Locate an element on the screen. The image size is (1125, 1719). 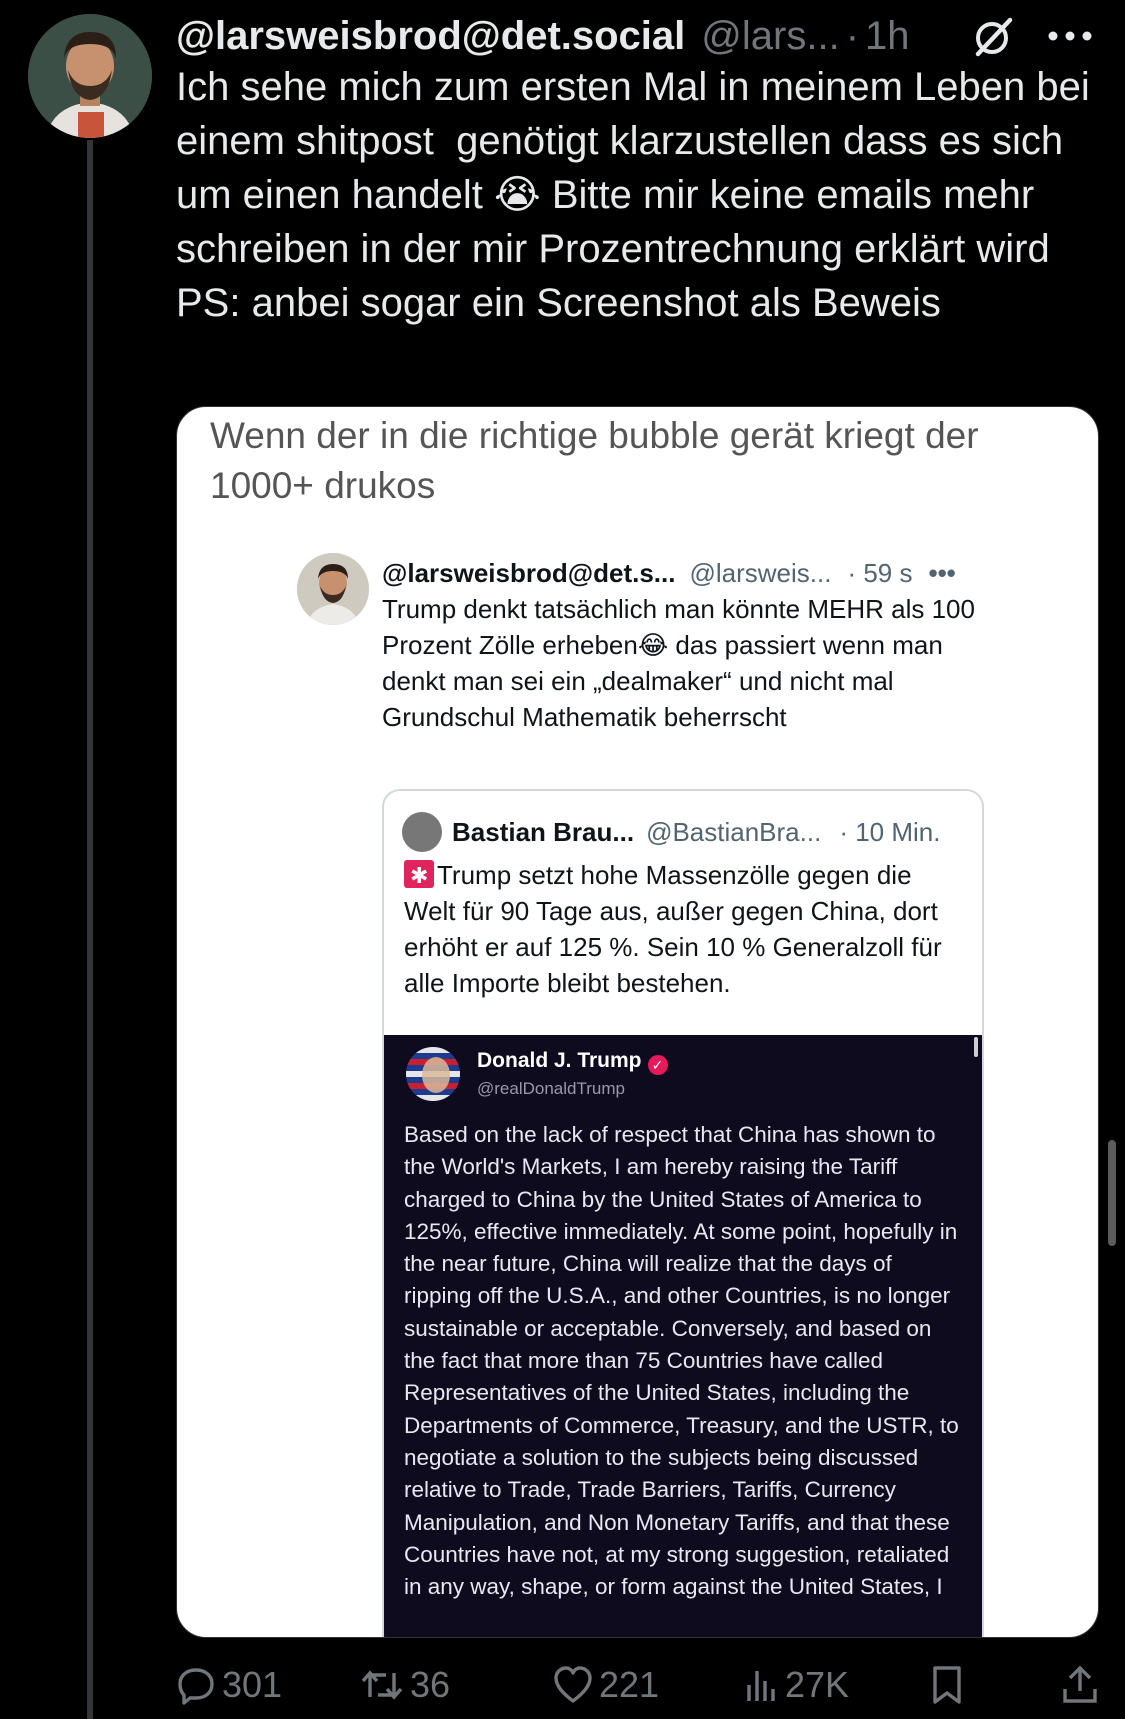
thread-line is located at coordinates (90, 929).